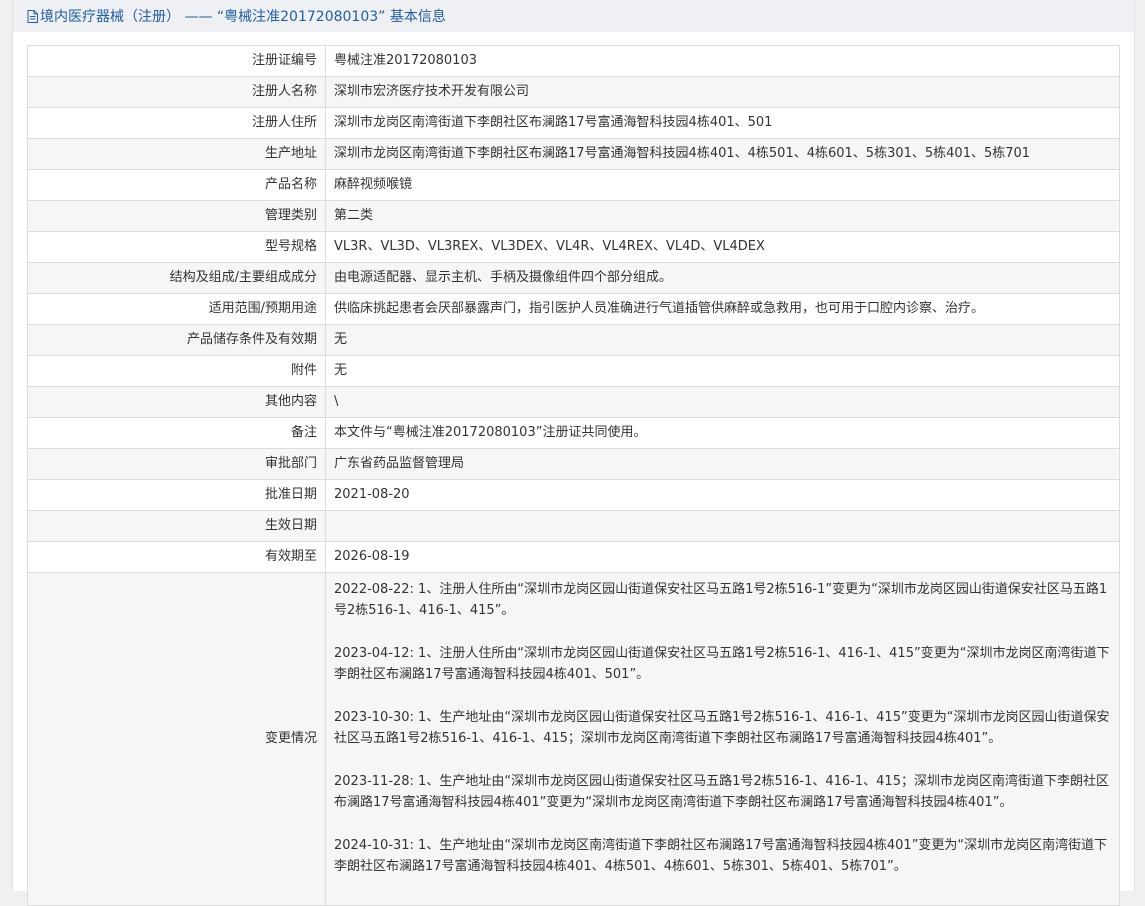 The height and width of the screenshot is (906, 1145). Describe the element at coordinates (722, 526) in the screenshot. I see `field-value` at that location.